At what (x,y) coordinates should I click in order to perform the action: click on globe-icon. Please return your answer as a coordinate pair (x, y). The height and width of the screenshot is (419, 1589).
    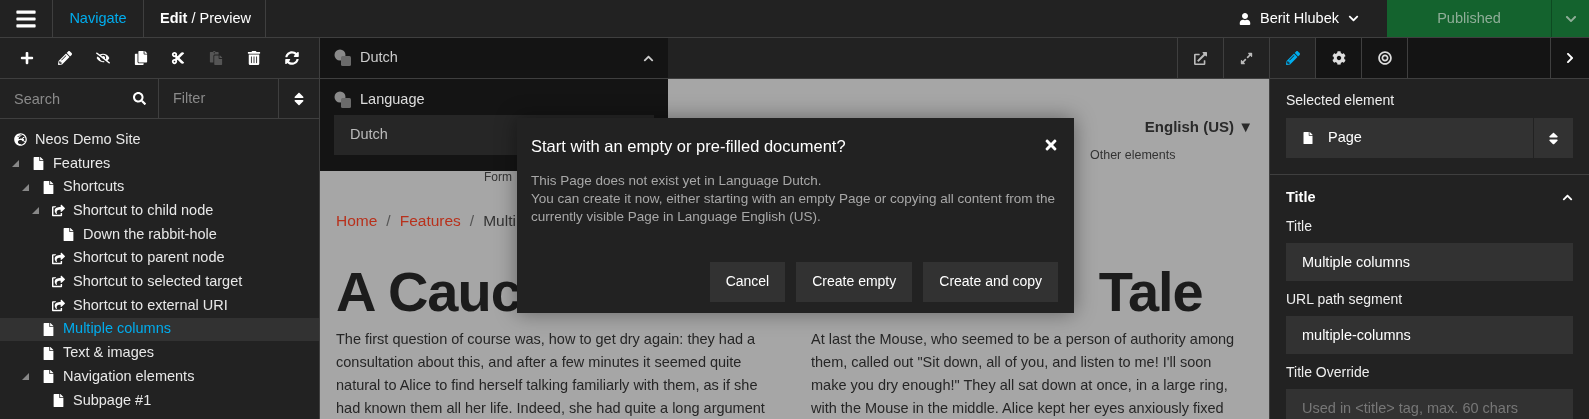
    Looking at the image, I should click on (20, 140).